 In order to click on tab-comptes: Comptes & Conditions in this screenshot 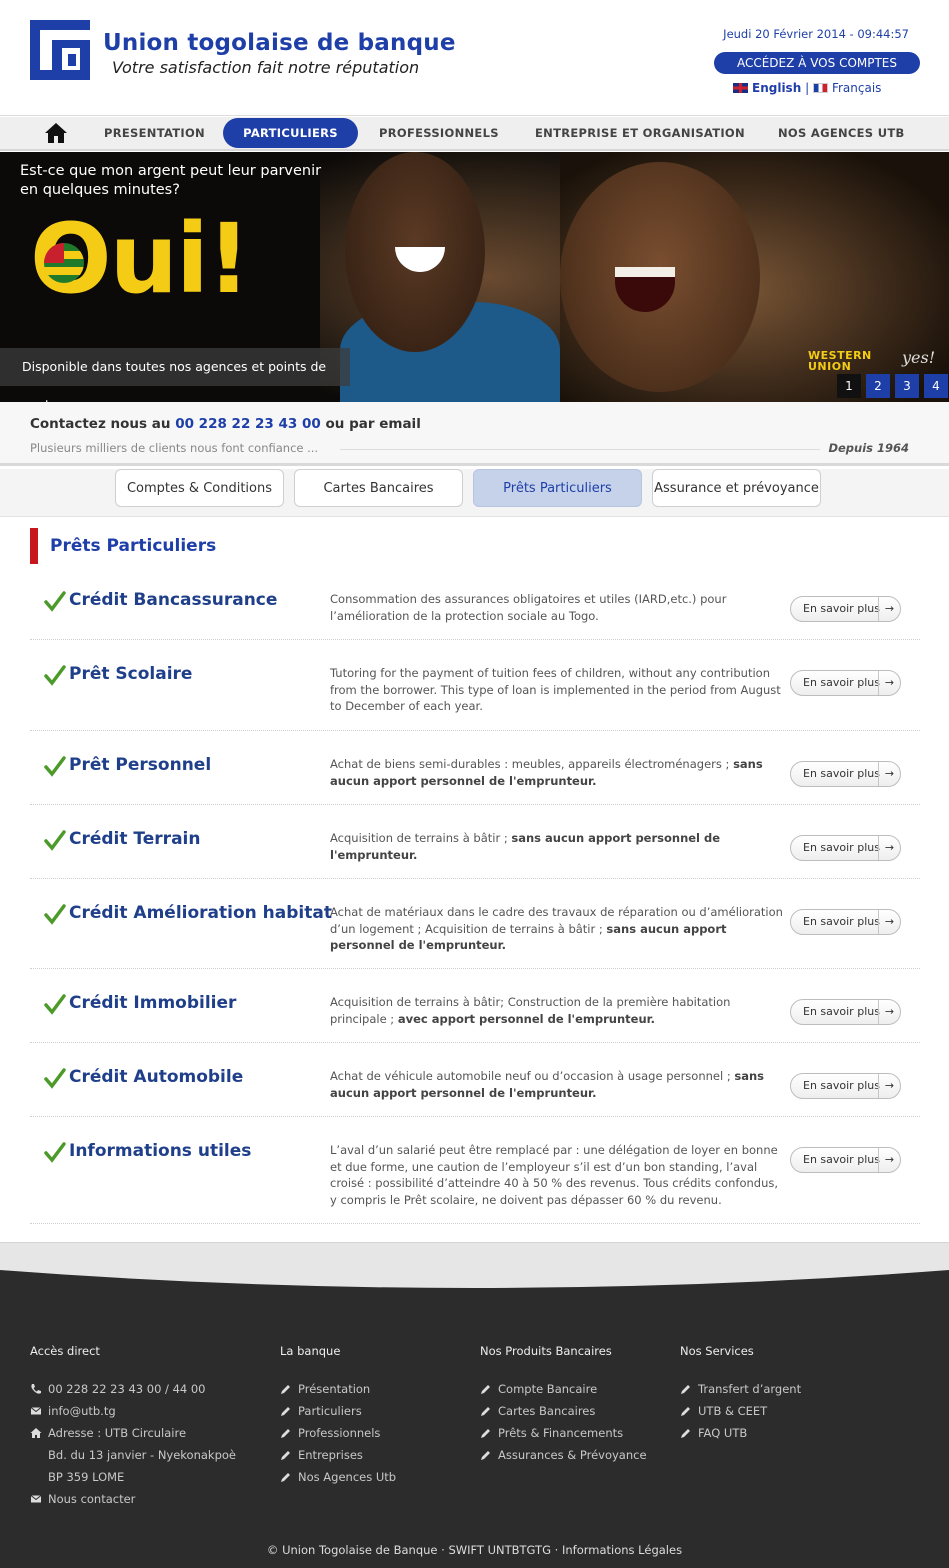, I will do `click(199, 488)`.